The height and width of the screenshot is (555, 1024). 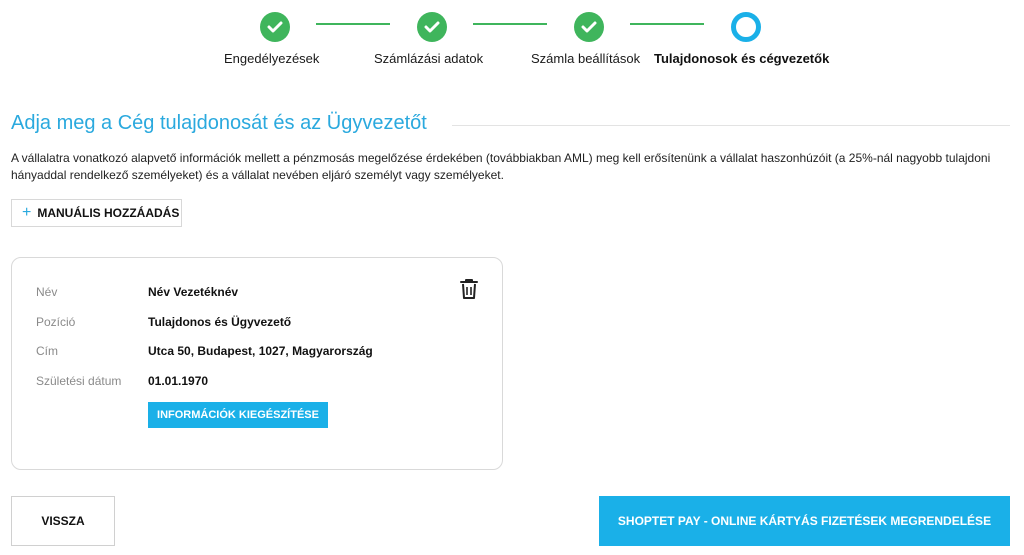 I want to click on add-manual-button: + MANUÁLIS HOZZÁADÁS, so click(x=96, y=213).